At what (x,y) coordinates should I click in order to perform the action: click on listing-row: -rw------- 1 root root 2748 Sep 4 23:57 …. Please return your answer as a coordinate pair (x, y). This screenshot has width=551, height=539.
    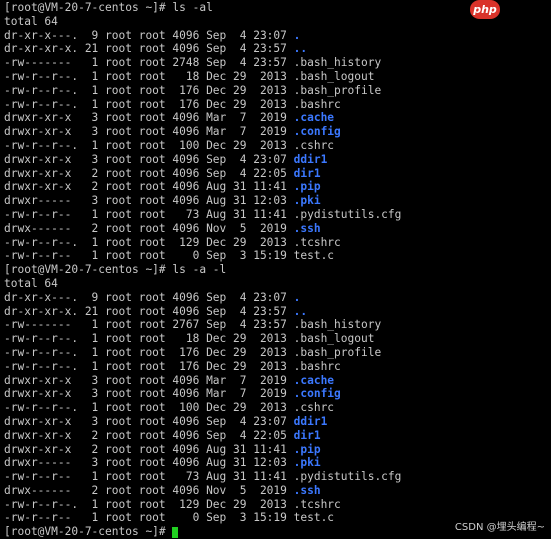
    Looking at the image, I should click on (277, 63).